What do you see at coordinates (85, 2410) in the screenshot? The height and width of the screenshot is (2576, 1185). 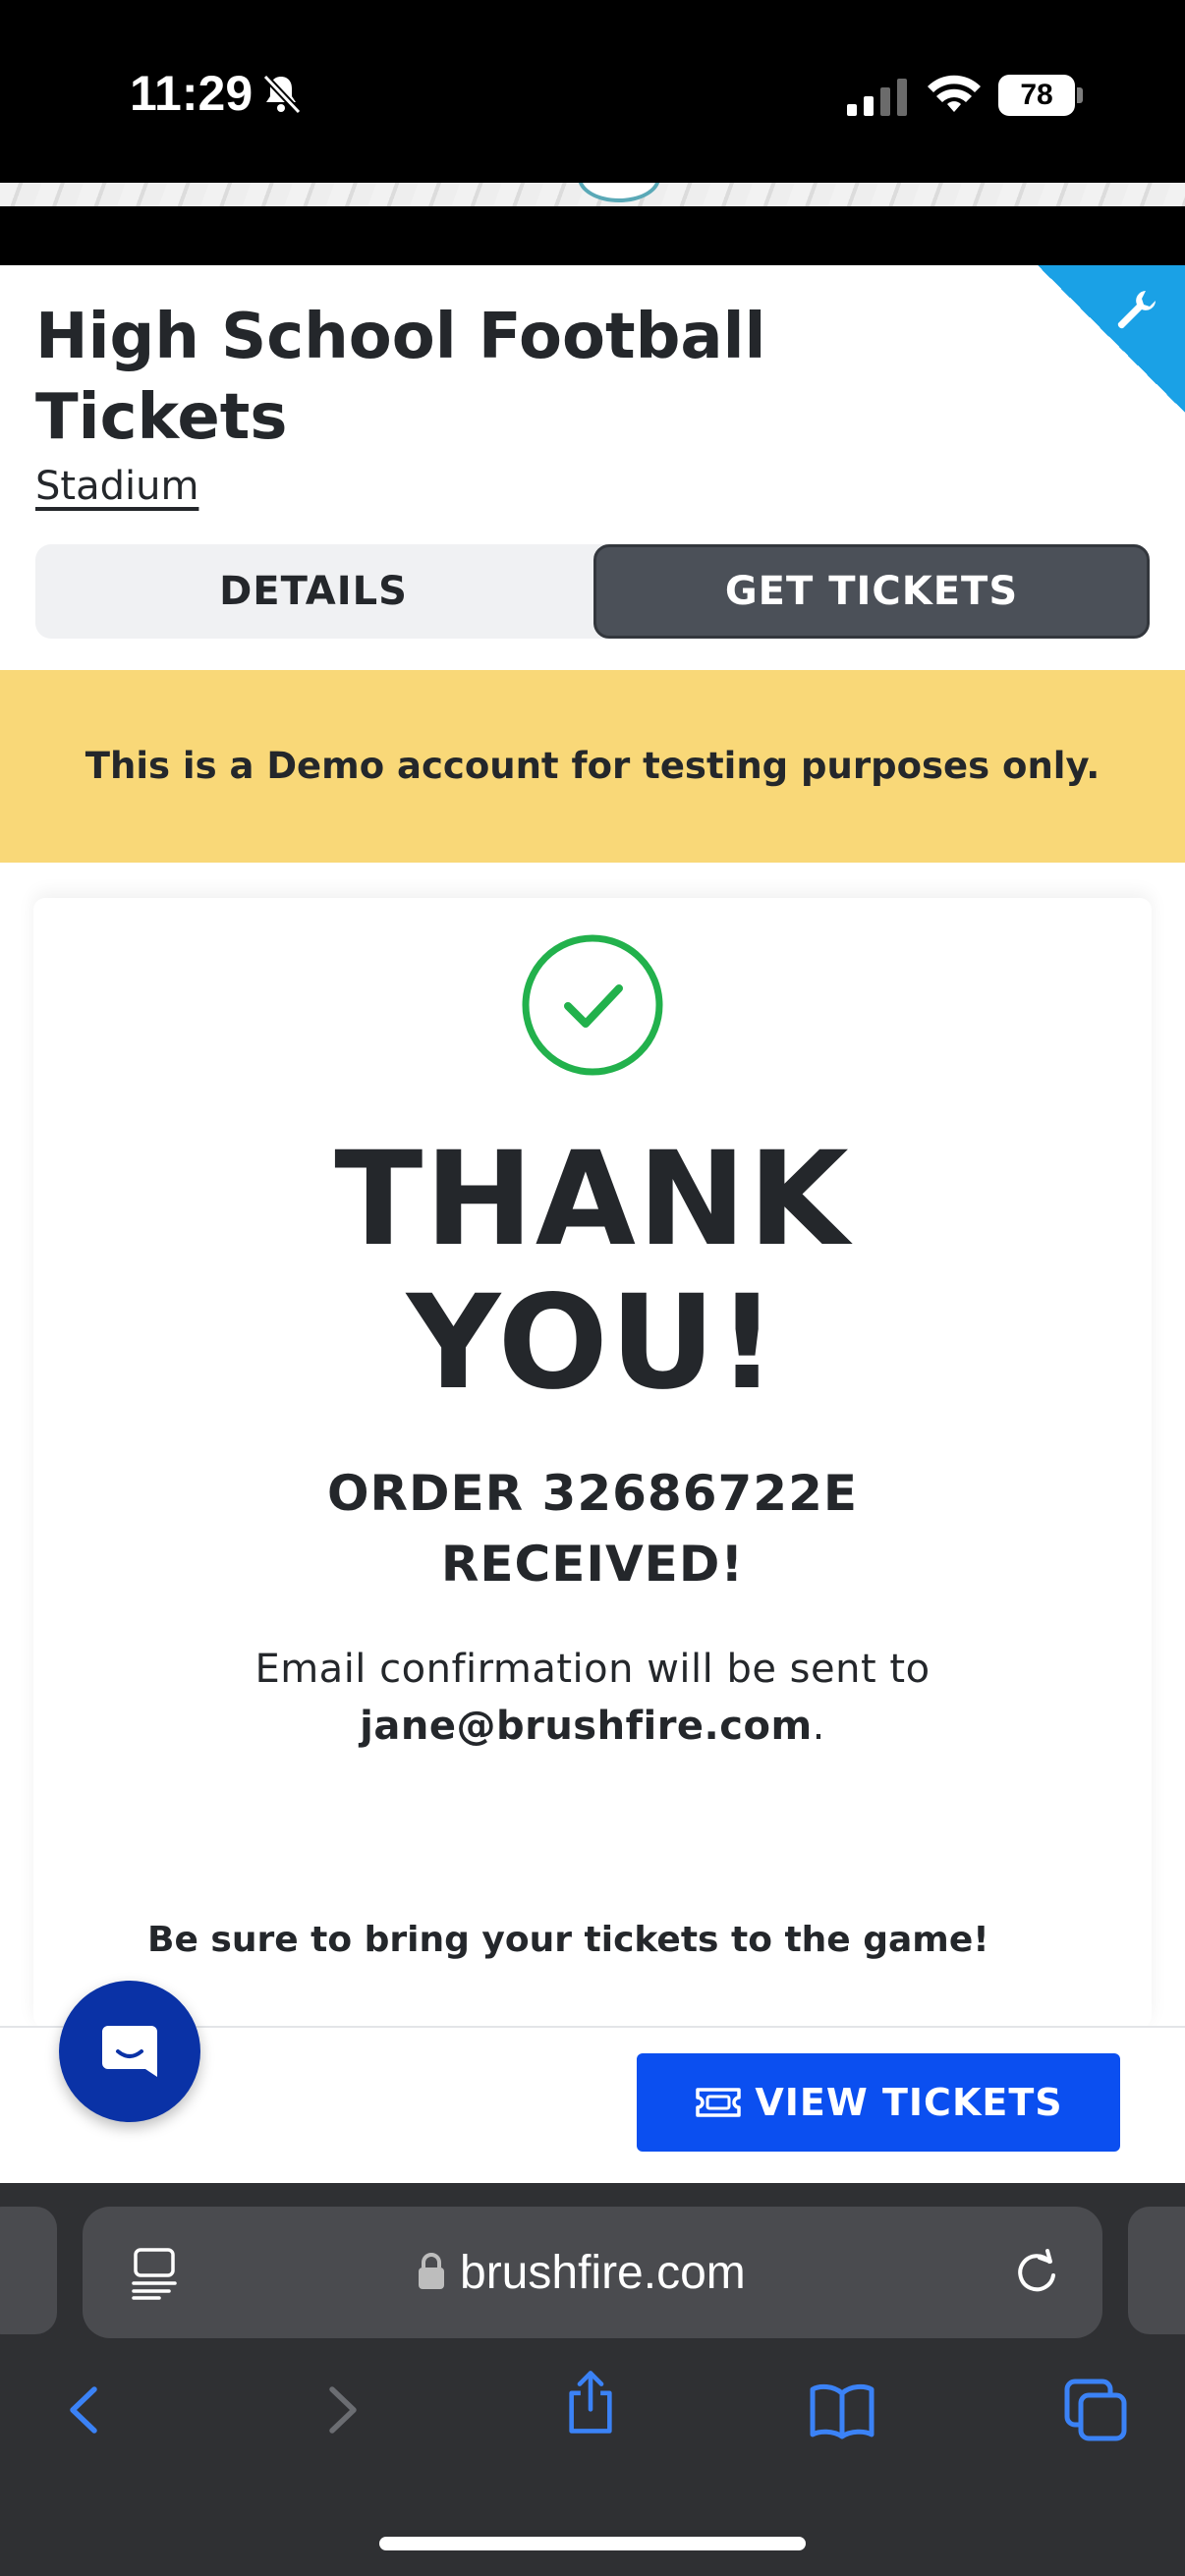 I see `back-icon` at bounding box center [85, 2410].